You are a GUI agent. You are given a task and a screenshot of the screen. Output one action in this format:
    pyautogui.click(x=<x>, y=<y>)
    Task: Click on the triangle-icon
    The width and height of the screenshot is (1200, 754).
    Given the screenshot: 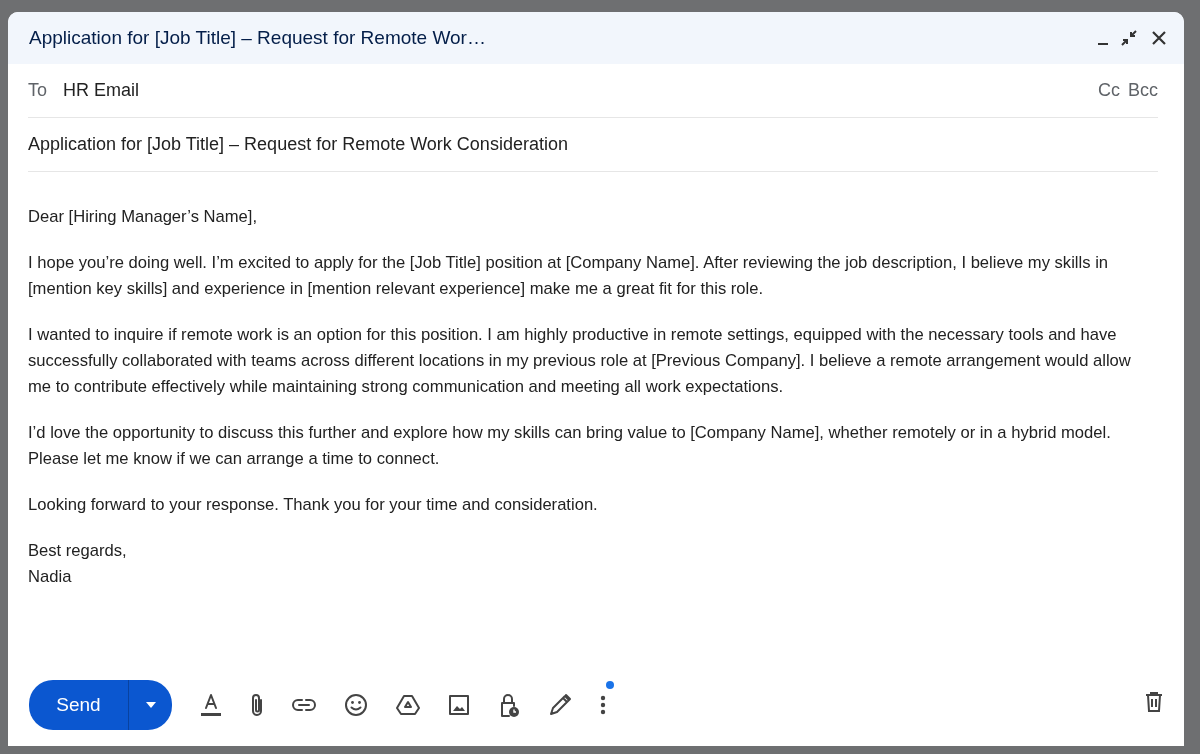 What is the action you would take?
    pyautogui.click(x=408, y=705)
    